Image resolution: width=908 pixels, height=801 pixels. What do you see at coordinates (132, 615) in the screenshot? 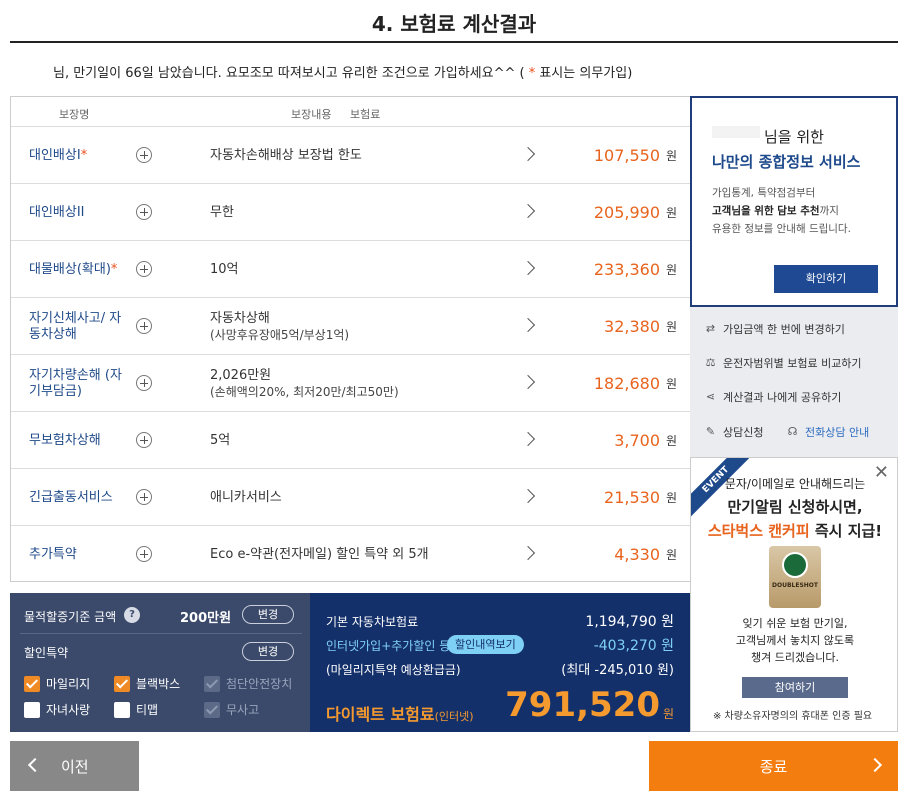
I see `help-icon: ?` at bounding box center [132, 615].